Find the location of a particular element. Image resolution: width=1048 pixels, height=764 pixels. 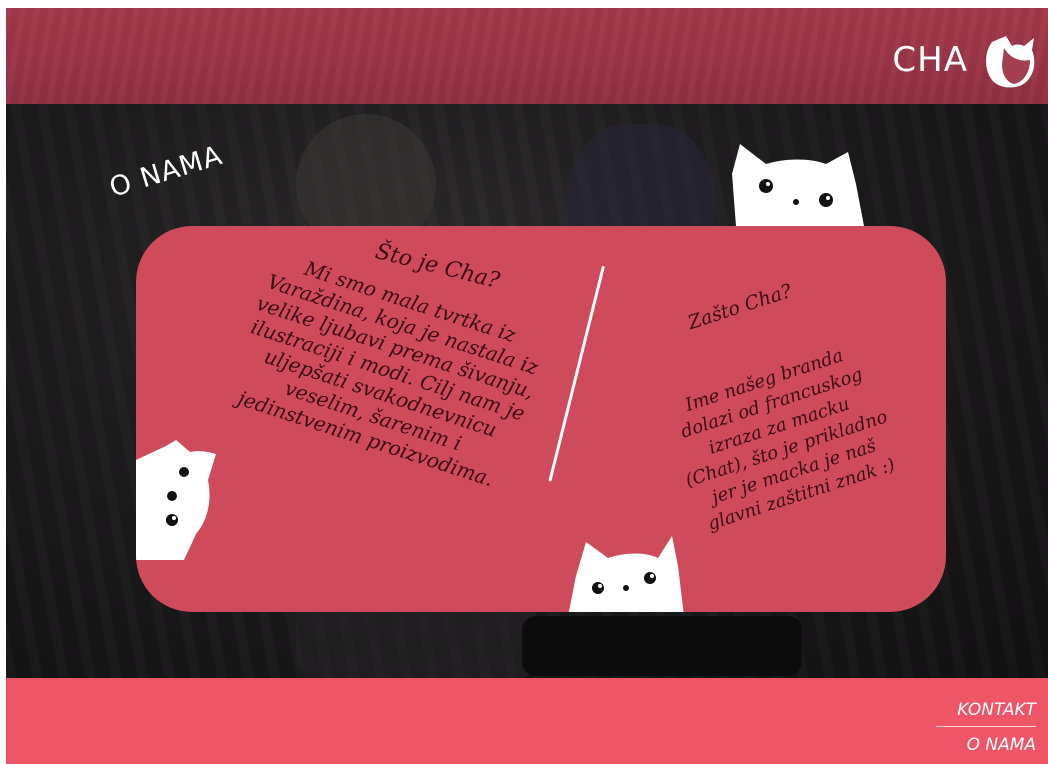

footer-separator is located at coordinates (986, 726).